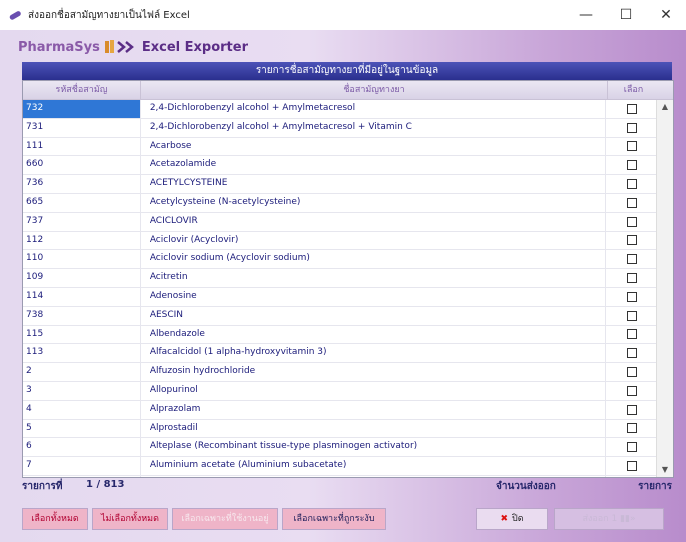  I want to click on close-window-button: ✕, so click(666, 15).